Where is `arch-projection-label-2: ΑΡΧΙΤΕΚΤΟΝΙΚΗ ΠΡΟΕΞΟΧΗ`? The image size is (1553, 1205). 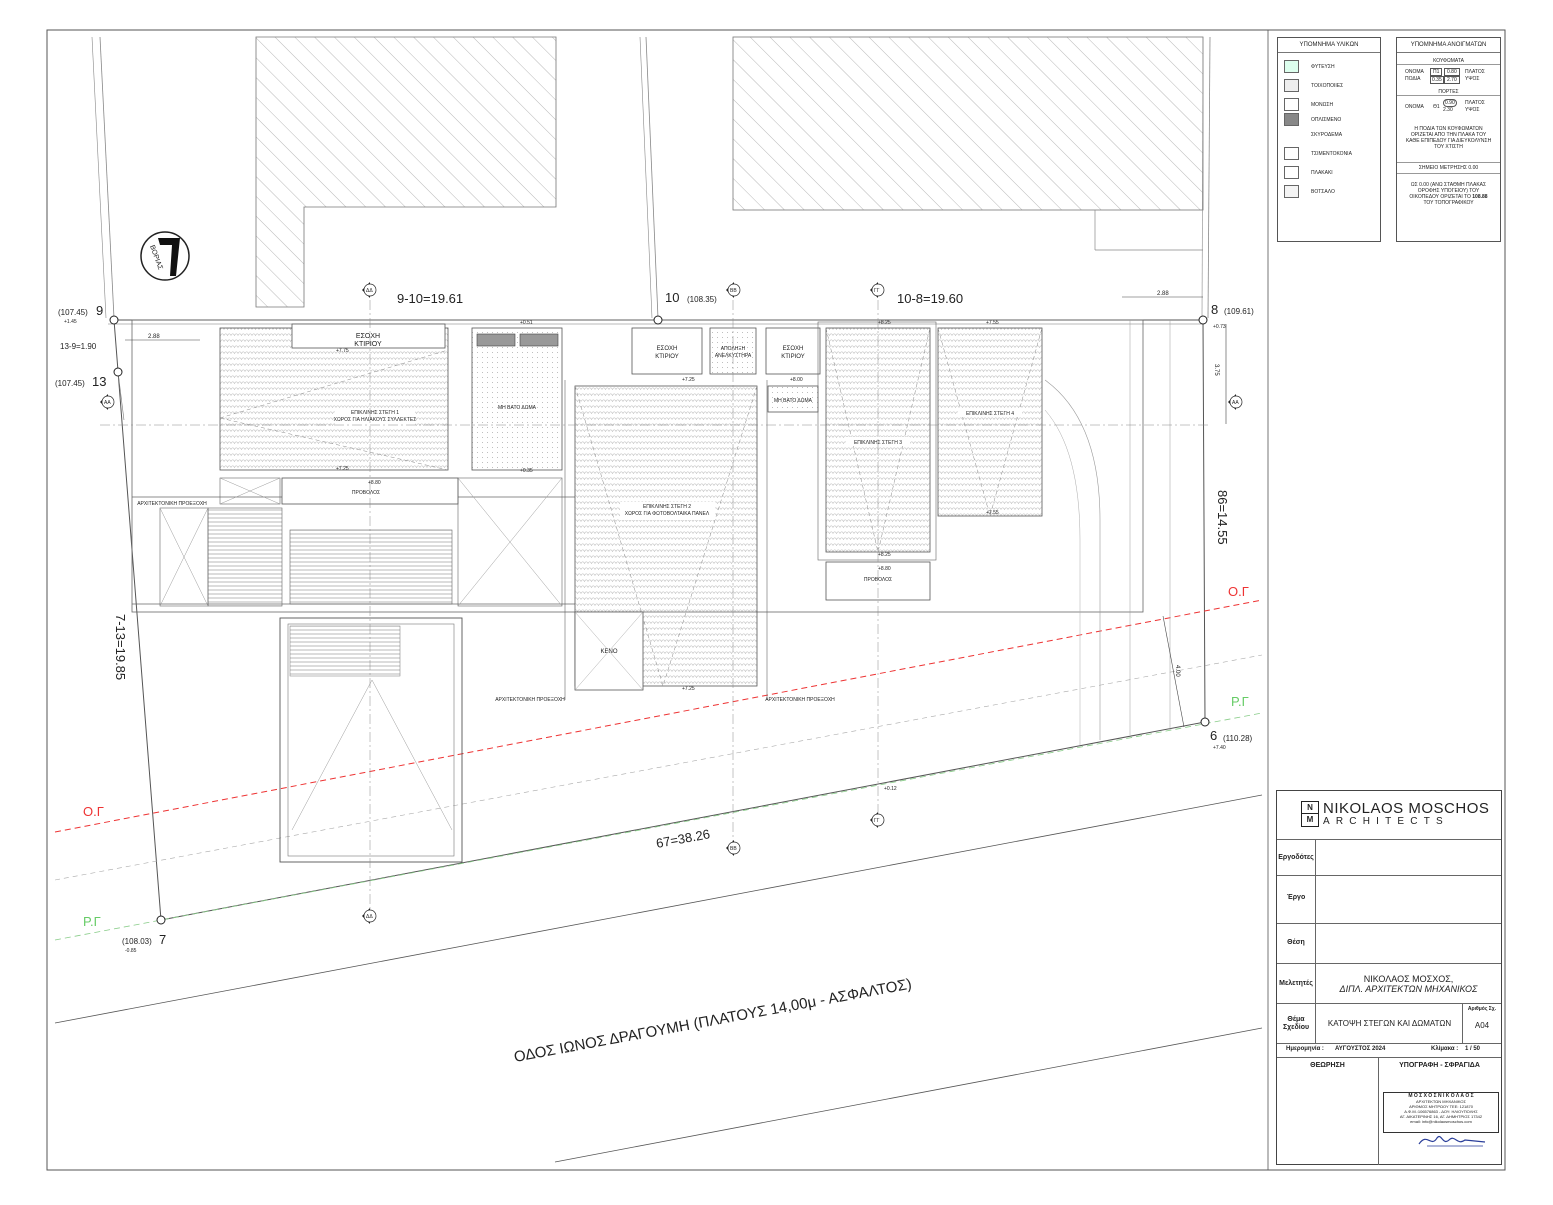
arch-projection-label-2: ΑΡΧΙΤΕΚΤΟΝΙΚΗ ΠΡΟΕΞΟΧΗ is located at coordinates (530, 700).